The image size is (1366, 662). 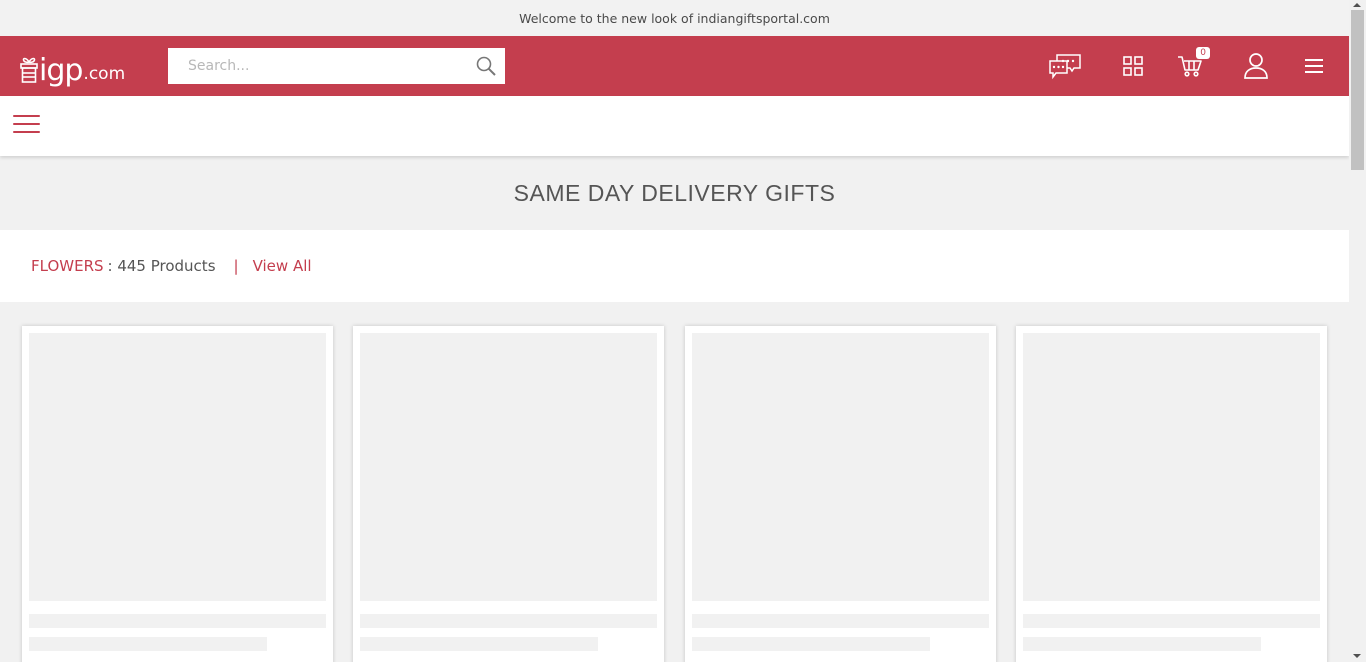 I want to click on categories-button, so click(x=1133, y=66).